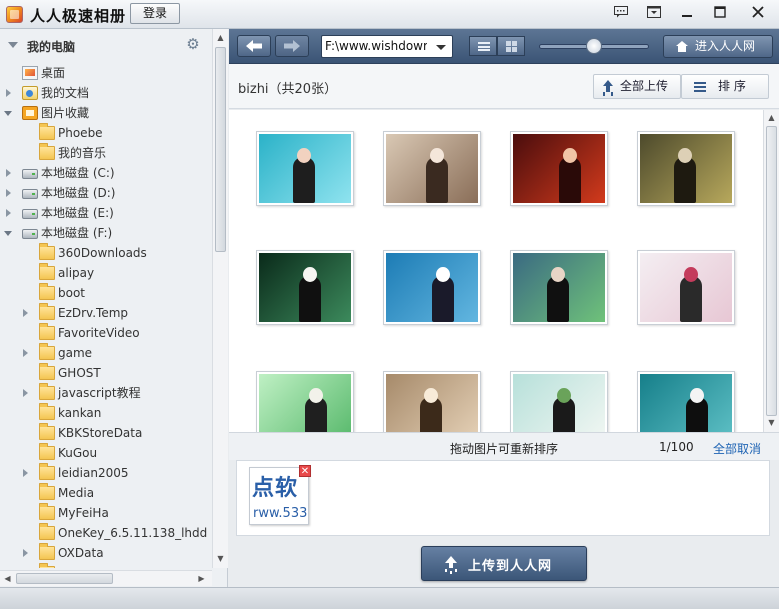 This screenshot has height=609, width=779. I want to click on tree-item: KuGou, so click(125, 453).